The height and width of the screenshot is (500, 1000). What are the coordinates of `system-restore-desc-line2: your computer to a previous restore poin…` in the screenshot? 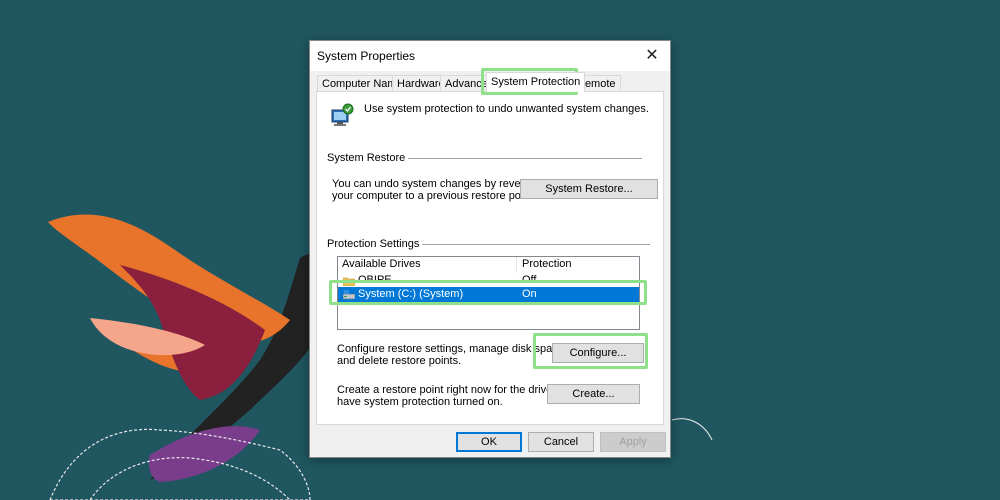 It's located at (434, 196).